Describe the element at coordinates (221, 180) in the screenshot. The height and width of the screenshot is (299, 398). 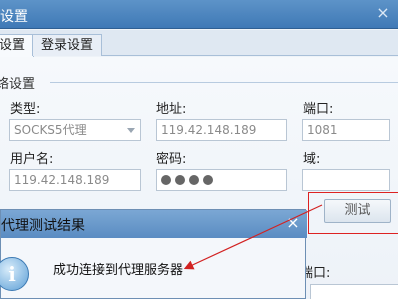
I see `password-field` at that location.